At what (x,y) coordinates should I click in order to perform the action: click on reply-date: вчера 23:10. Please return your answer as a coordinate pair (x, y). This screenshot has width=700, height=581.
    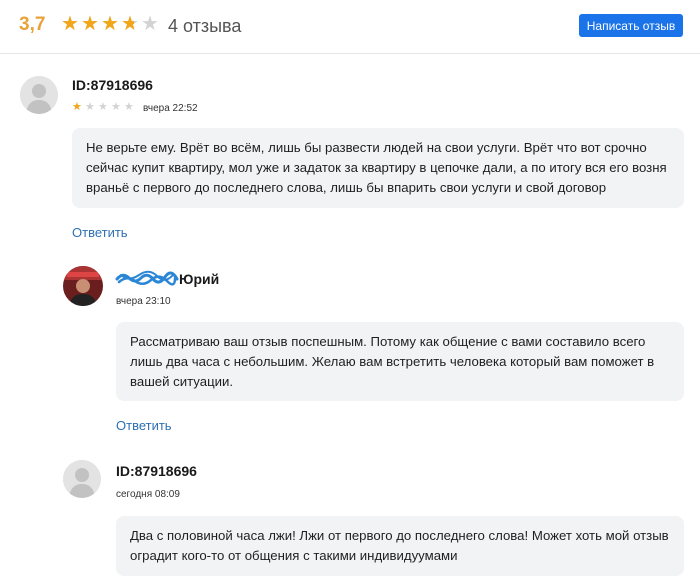
    Looking at the image, I should click on (143, 301).